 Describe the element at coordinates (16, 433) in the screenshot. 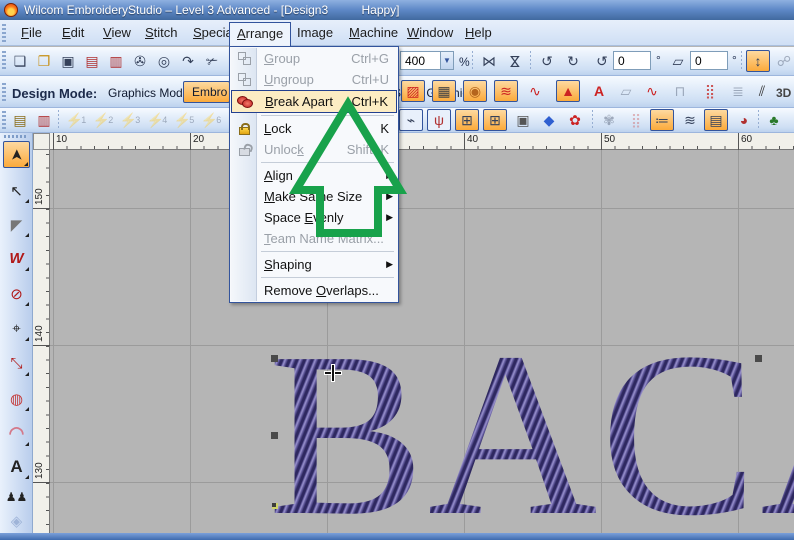

I see `arc-tool-button: ◠` at that location.